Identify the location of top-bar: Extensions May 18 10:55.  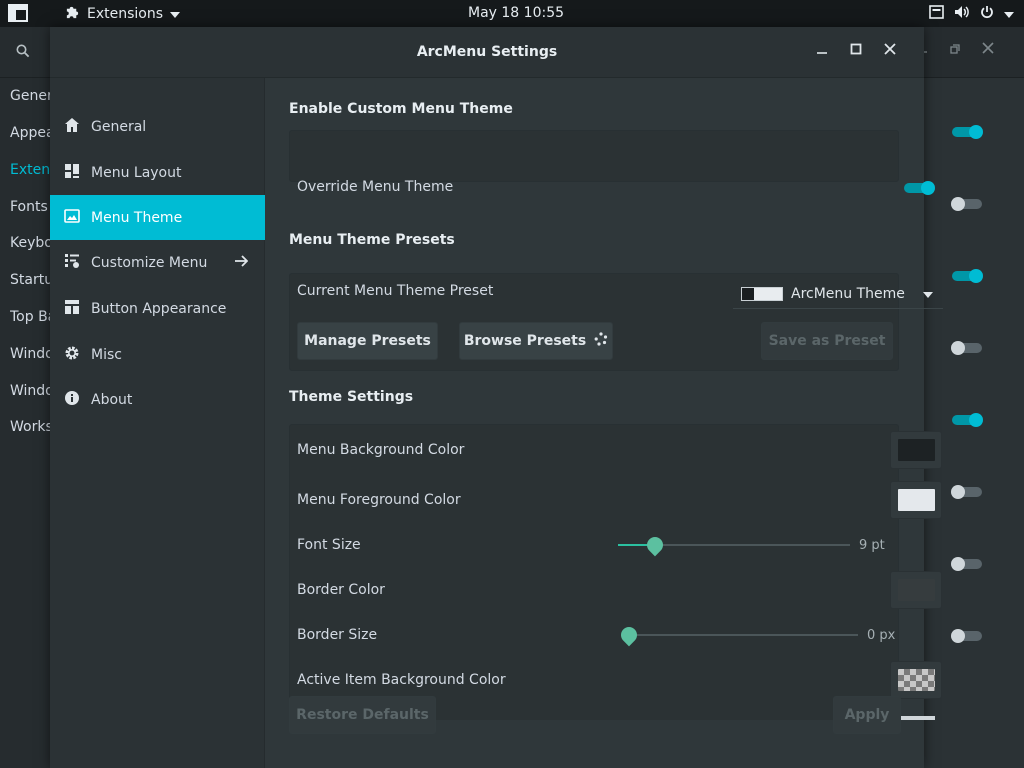
(512, 13).